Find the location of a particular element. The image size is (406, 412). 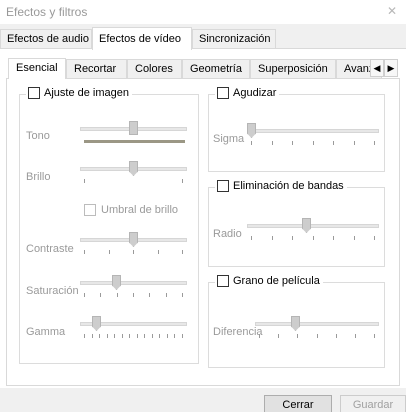

brightness-label: Brillo is located at coordinates (38, 177).